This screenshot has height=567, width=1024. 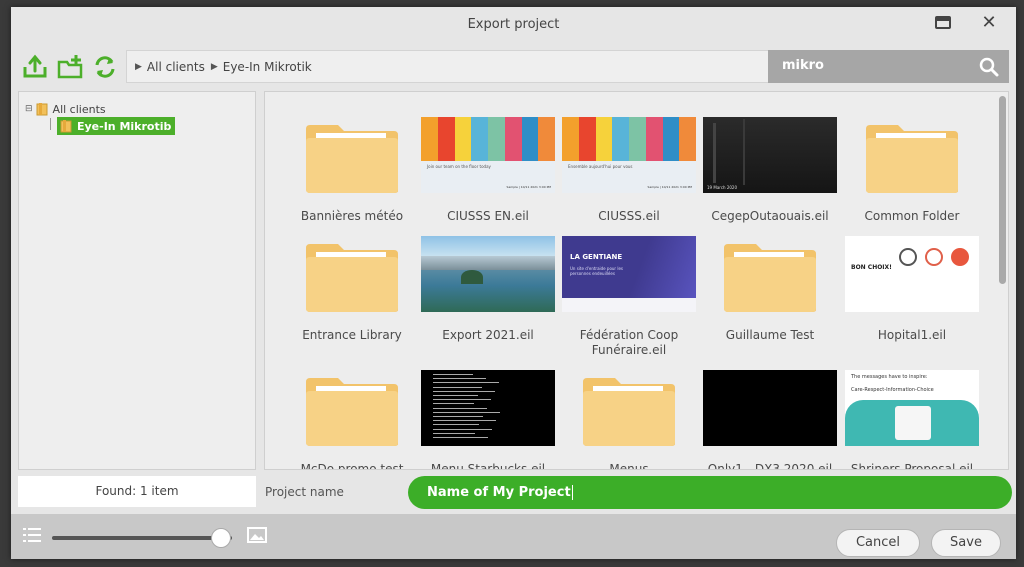 I want to click on found-count: Found: 1 item, so click(x=137, y=491).